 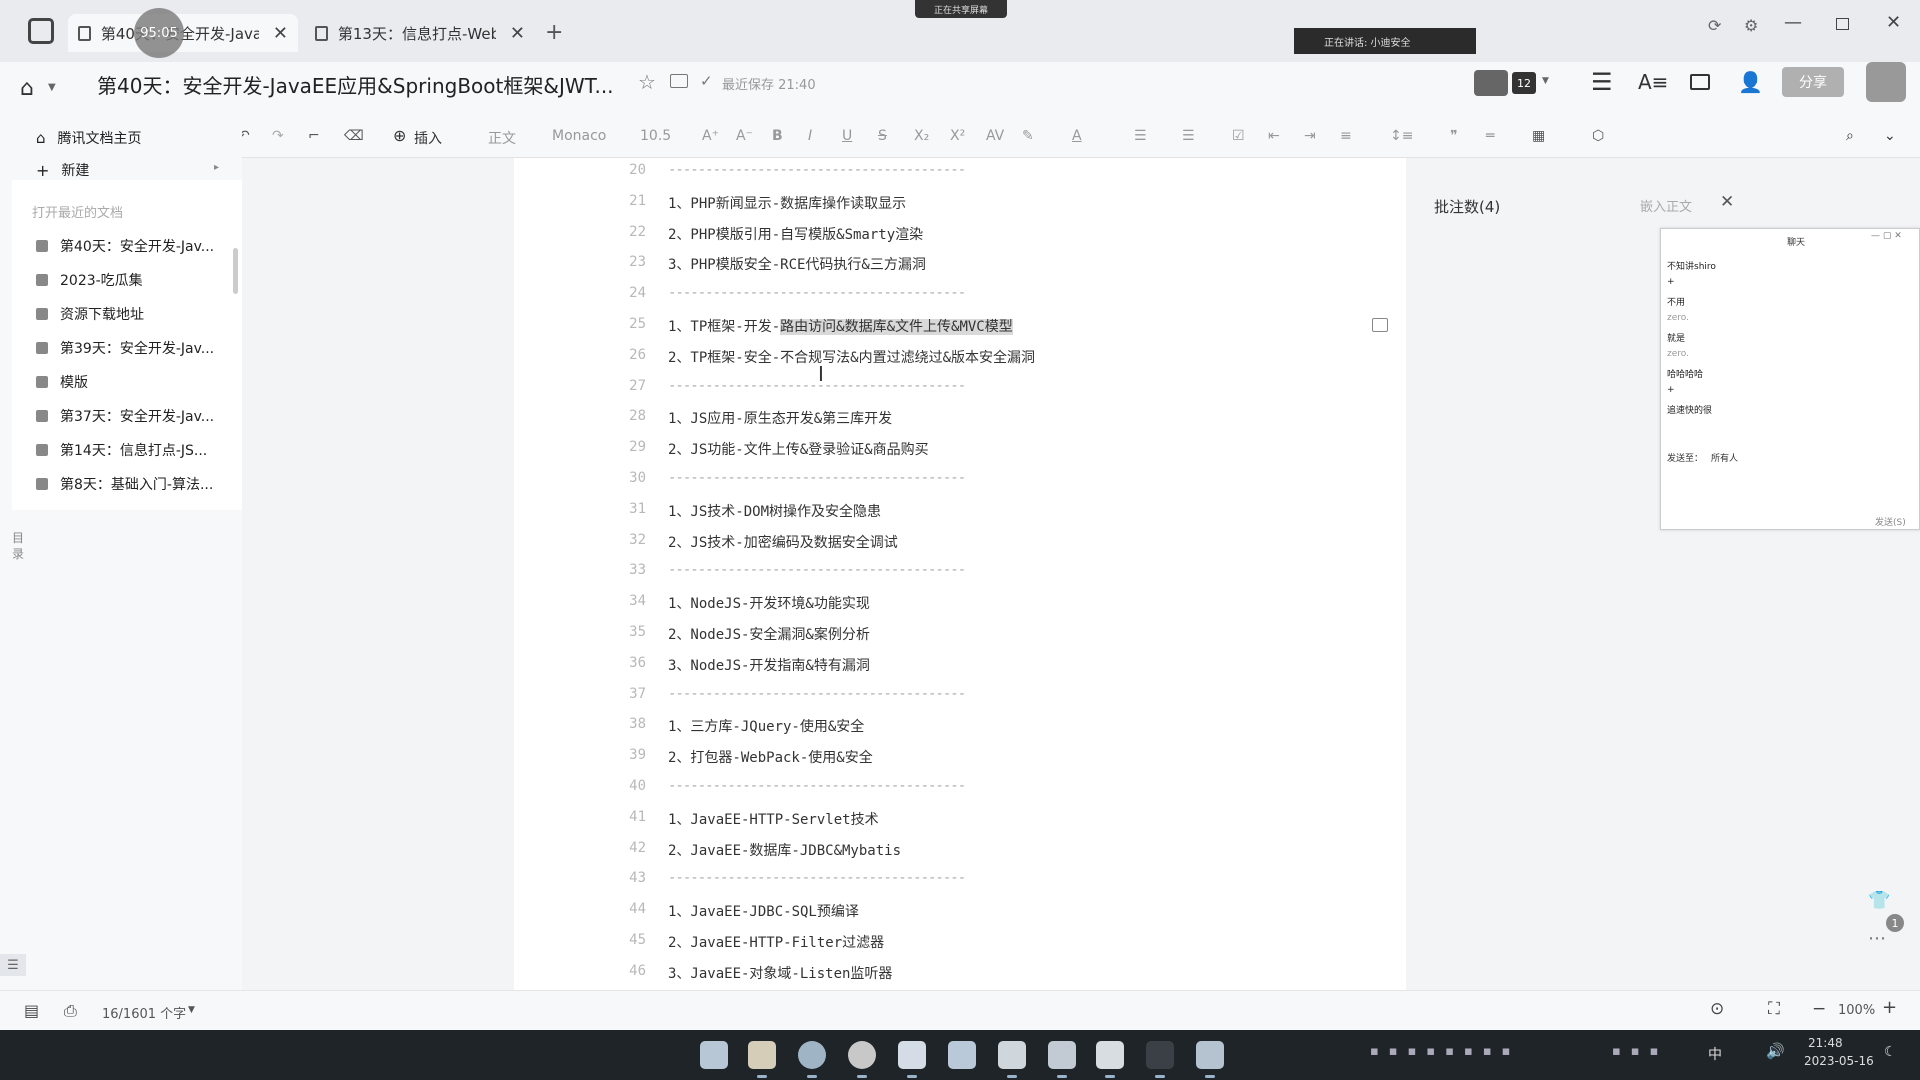 What do you see at coordinates (399, 135) in the screenshot?
I see `insert-plus-icon: ⊕` at bounding box center [399, 135].